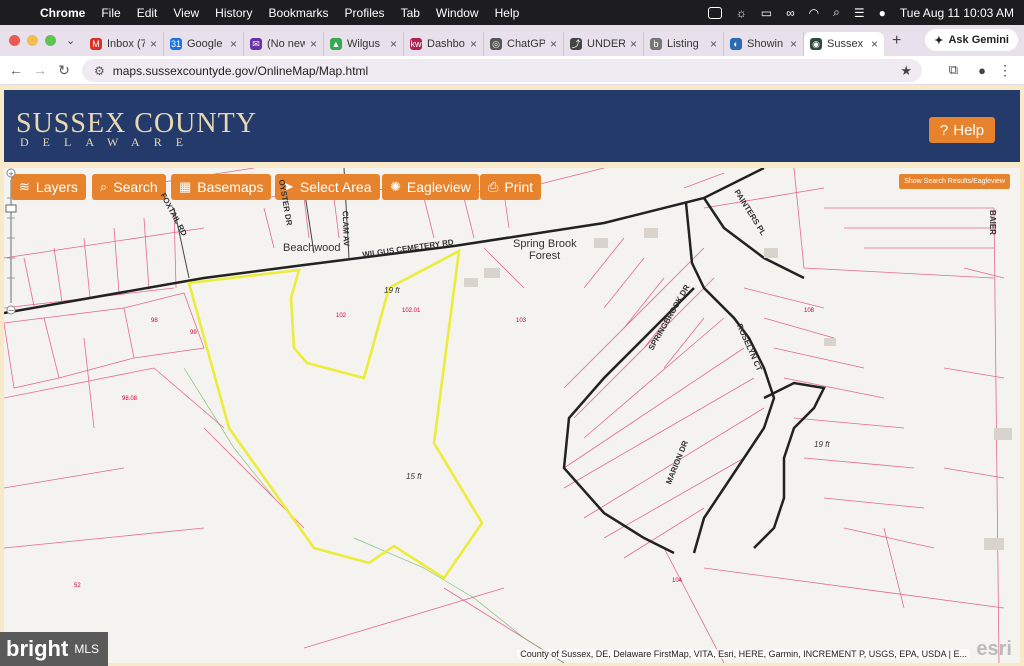 This screenshot has height=666, width=1024. I want to click on menu-app-name: Chrome, so click(62, 13).